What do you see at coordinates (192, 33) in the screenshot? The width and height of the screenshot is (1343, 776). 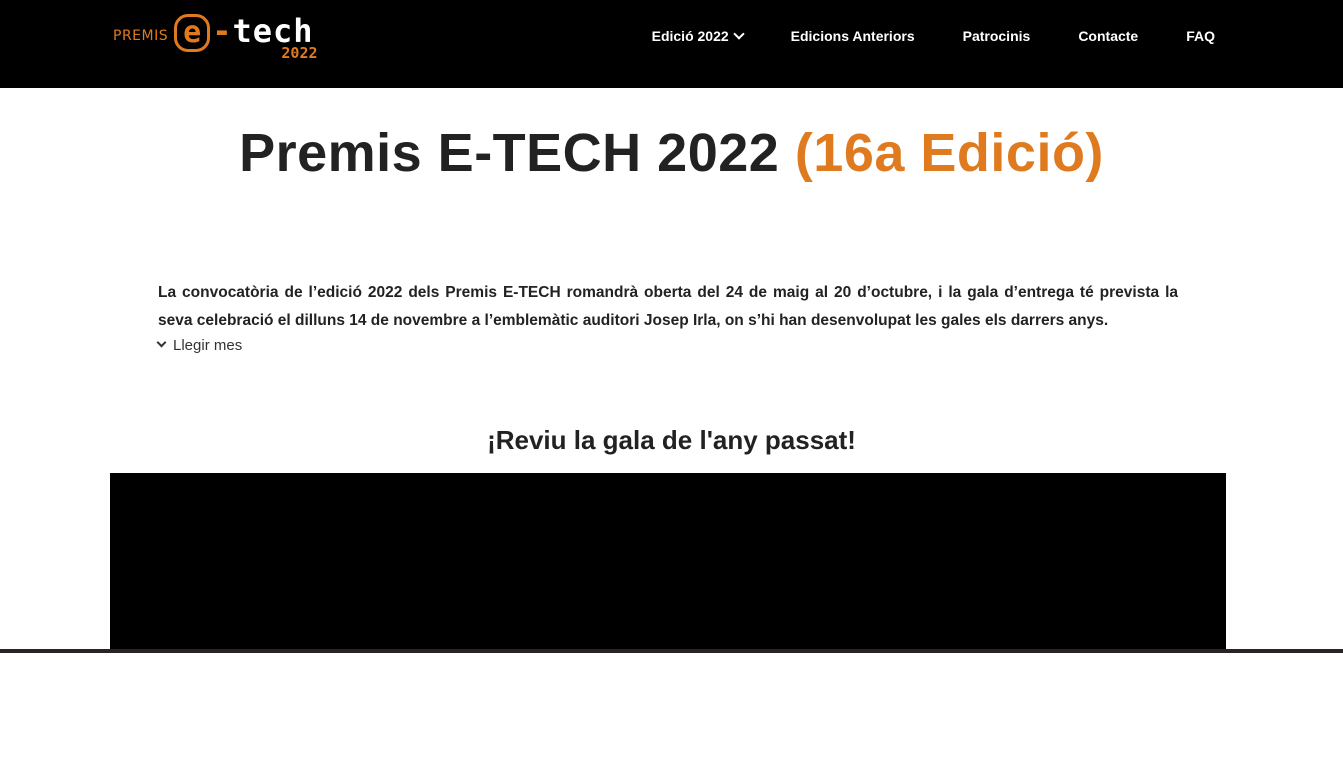 I see `logo-e-mark: e` at bounding box center [192, 33].